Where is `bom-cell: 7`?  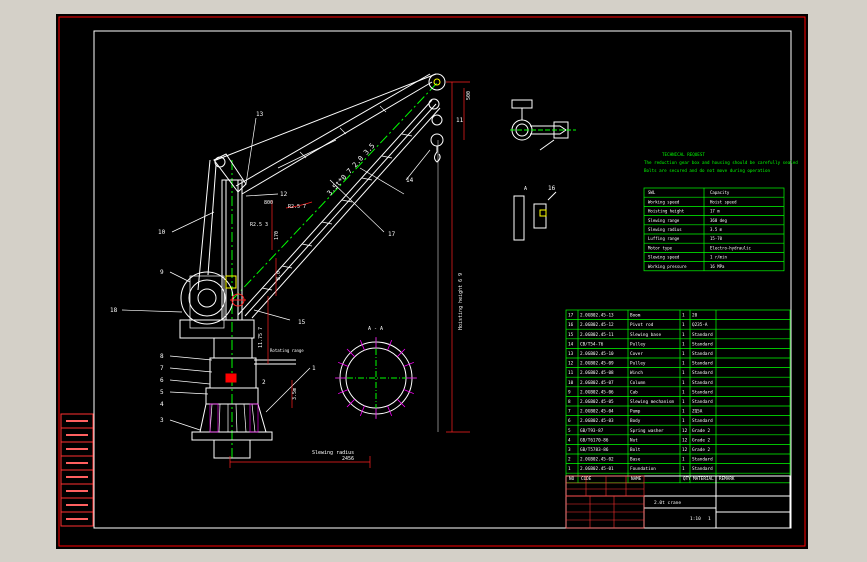
bom-cell: 7 is located at coordinates (569, 412).